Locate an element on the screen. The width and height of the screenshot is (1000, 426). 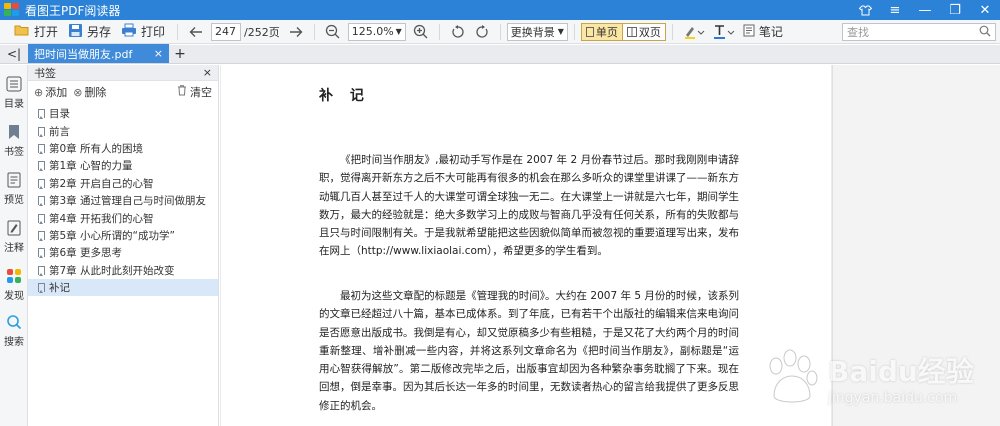
close-button: ✕ is located at coordinates (985, 10).